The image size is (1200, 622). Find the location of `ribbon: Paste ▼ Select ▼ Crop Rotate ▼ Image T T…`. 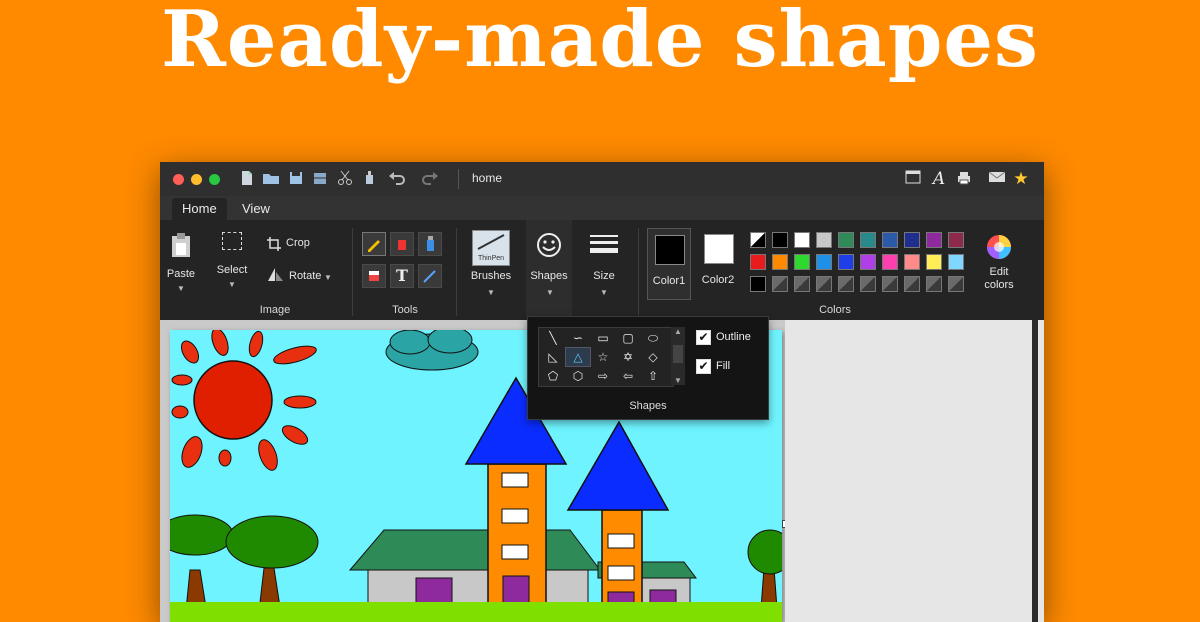

ribbon: Paste ▼ Select ▼ Crop Rotate ▼ Image T T… is located at coordinates (602, 270).